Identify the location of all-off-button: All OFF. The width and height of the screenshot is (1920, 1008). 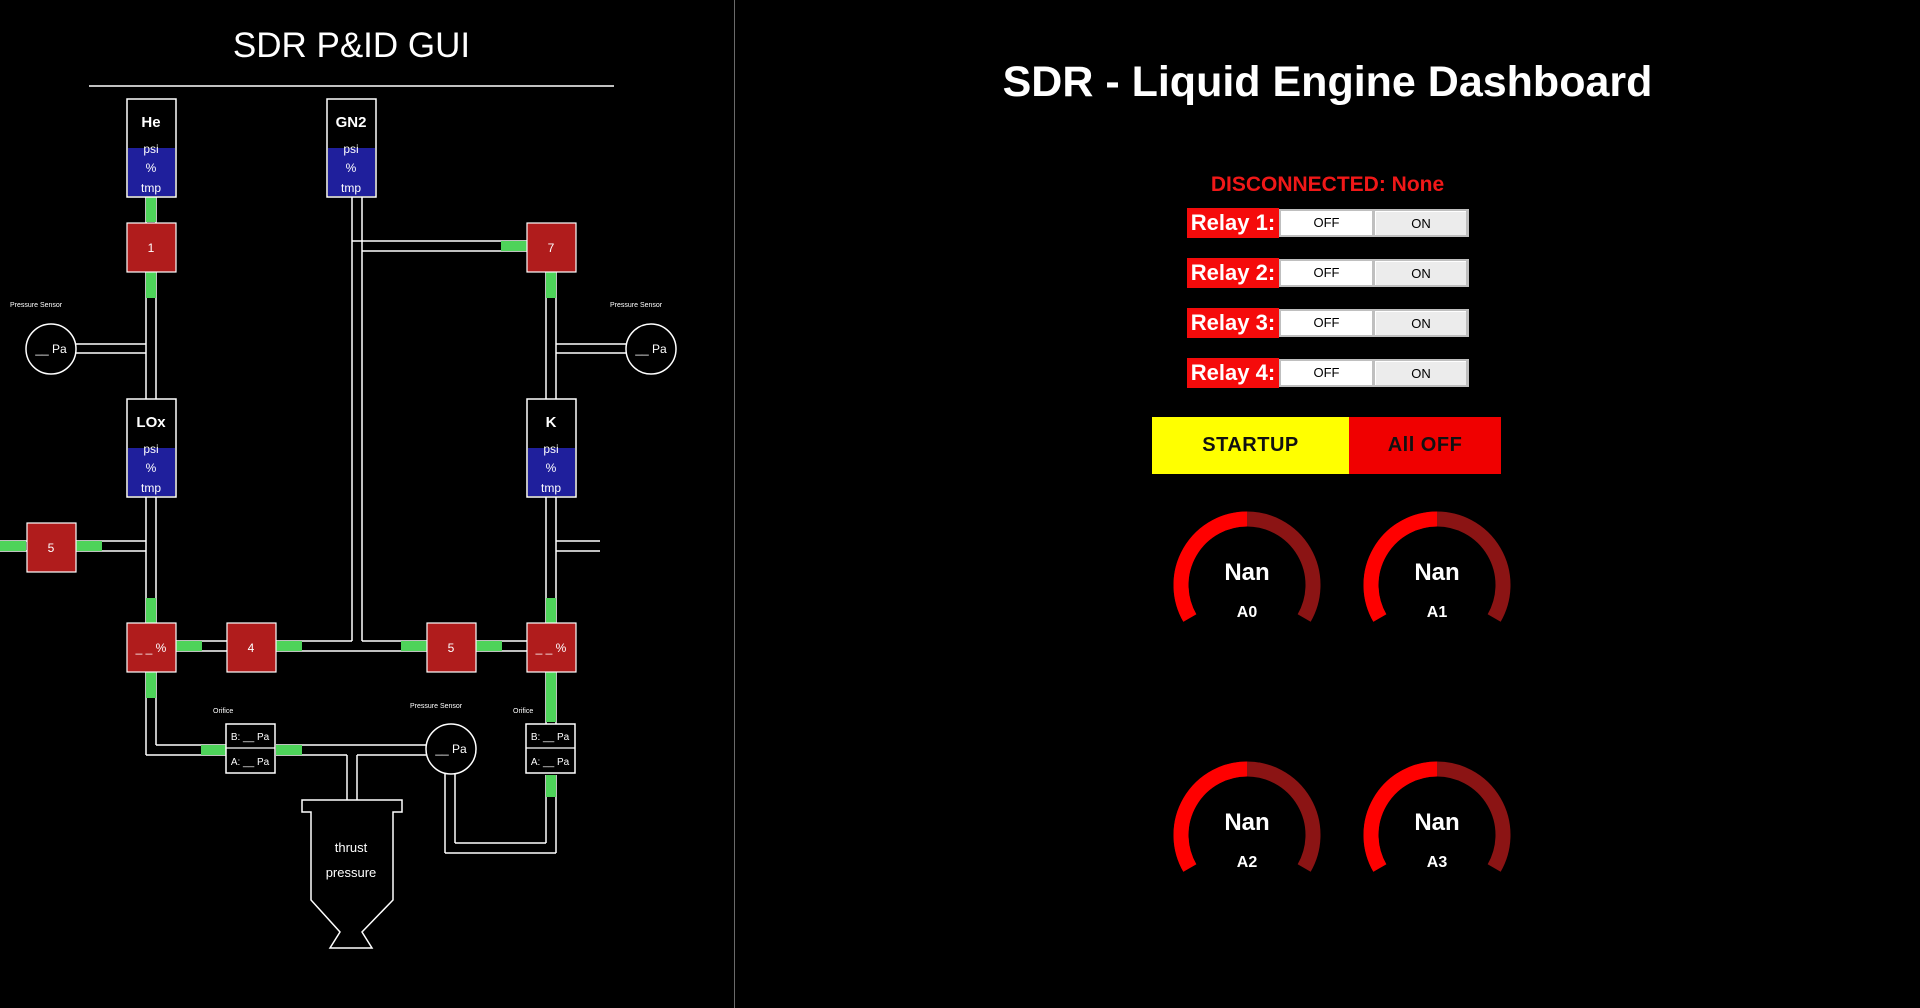
(1425, 445).